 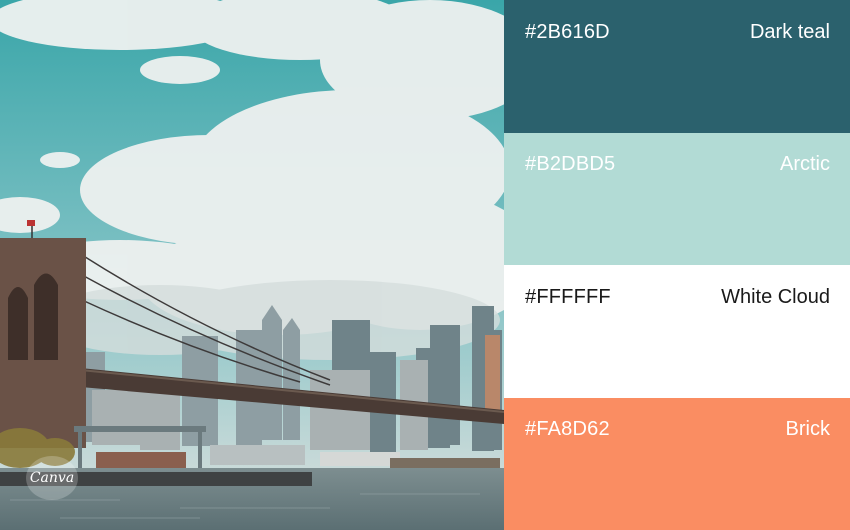 What do you see at coordinates (789, 31) in the screenshot?
I see `swatch-name: Dark teal` at bounding box center [789, 31].